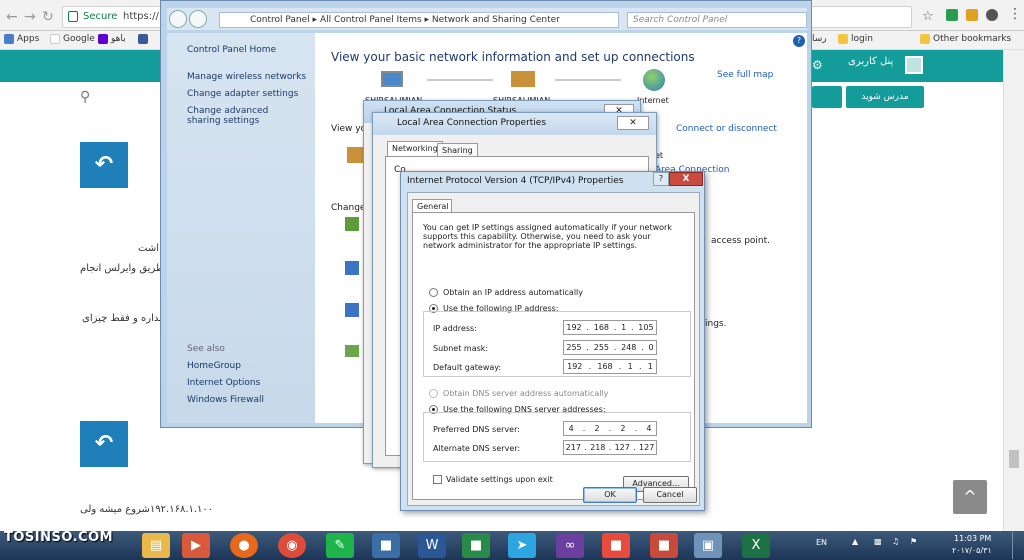 This screenshot has width=1024, height=560. I want to click on obtain-ip-auto-label: Obtain an IP address automatically, so click(513, 292).